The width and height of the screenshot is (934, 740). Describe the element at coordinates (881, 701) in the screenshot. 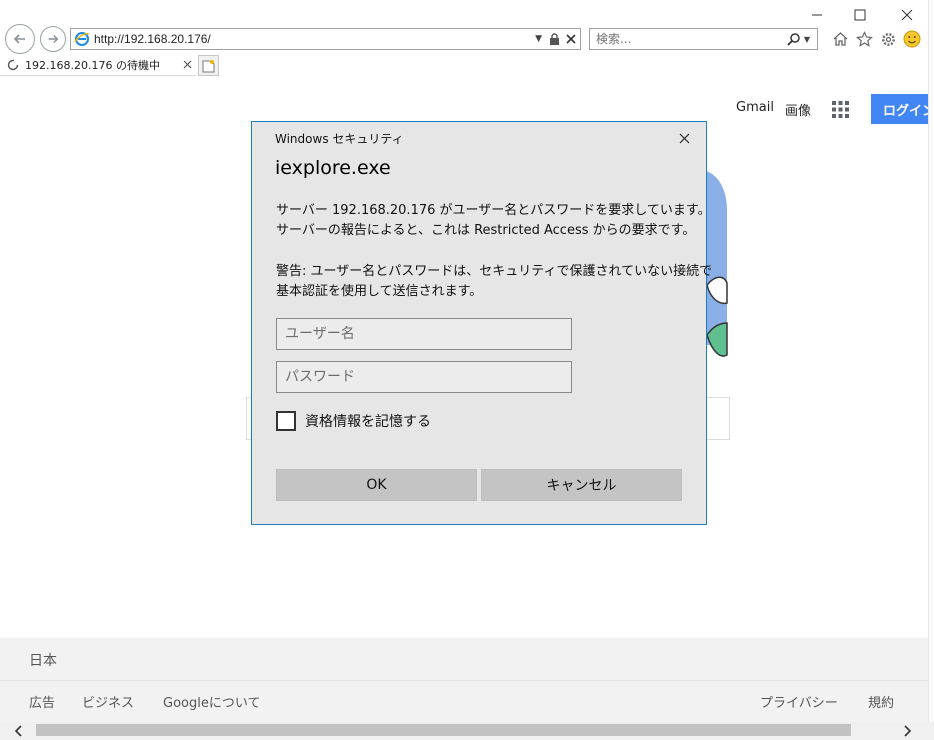

I see `footer-link-terms: 規約` at that location.